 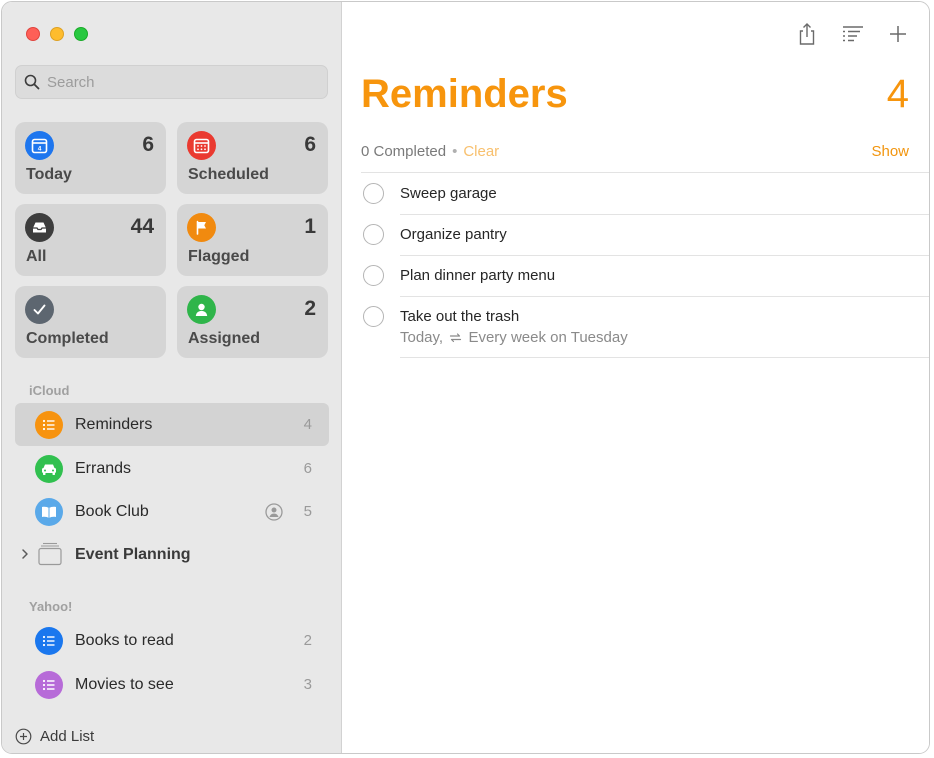 I want to click on smart-list-label: Scheduled, so click(x=228, y=174).